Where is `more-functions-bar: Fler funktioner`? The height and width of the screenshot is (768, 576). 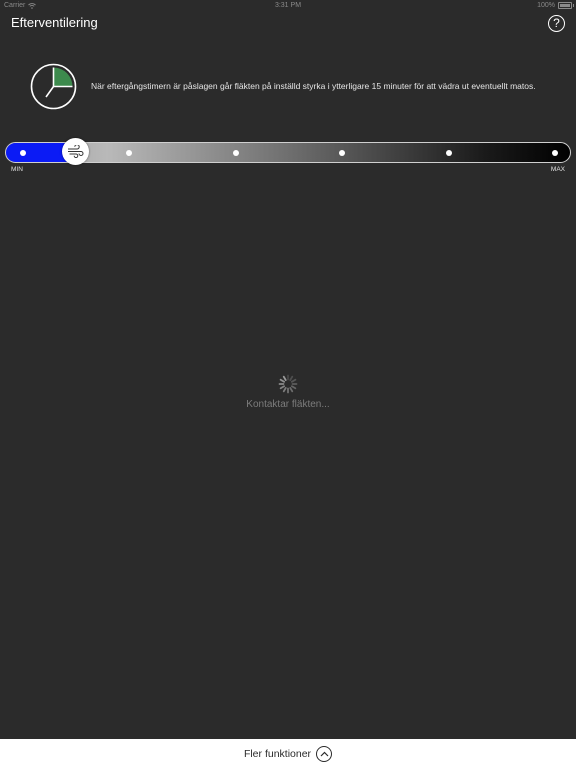
more-functions-bar: Fler funktioner is located at coordinates (288, 753).